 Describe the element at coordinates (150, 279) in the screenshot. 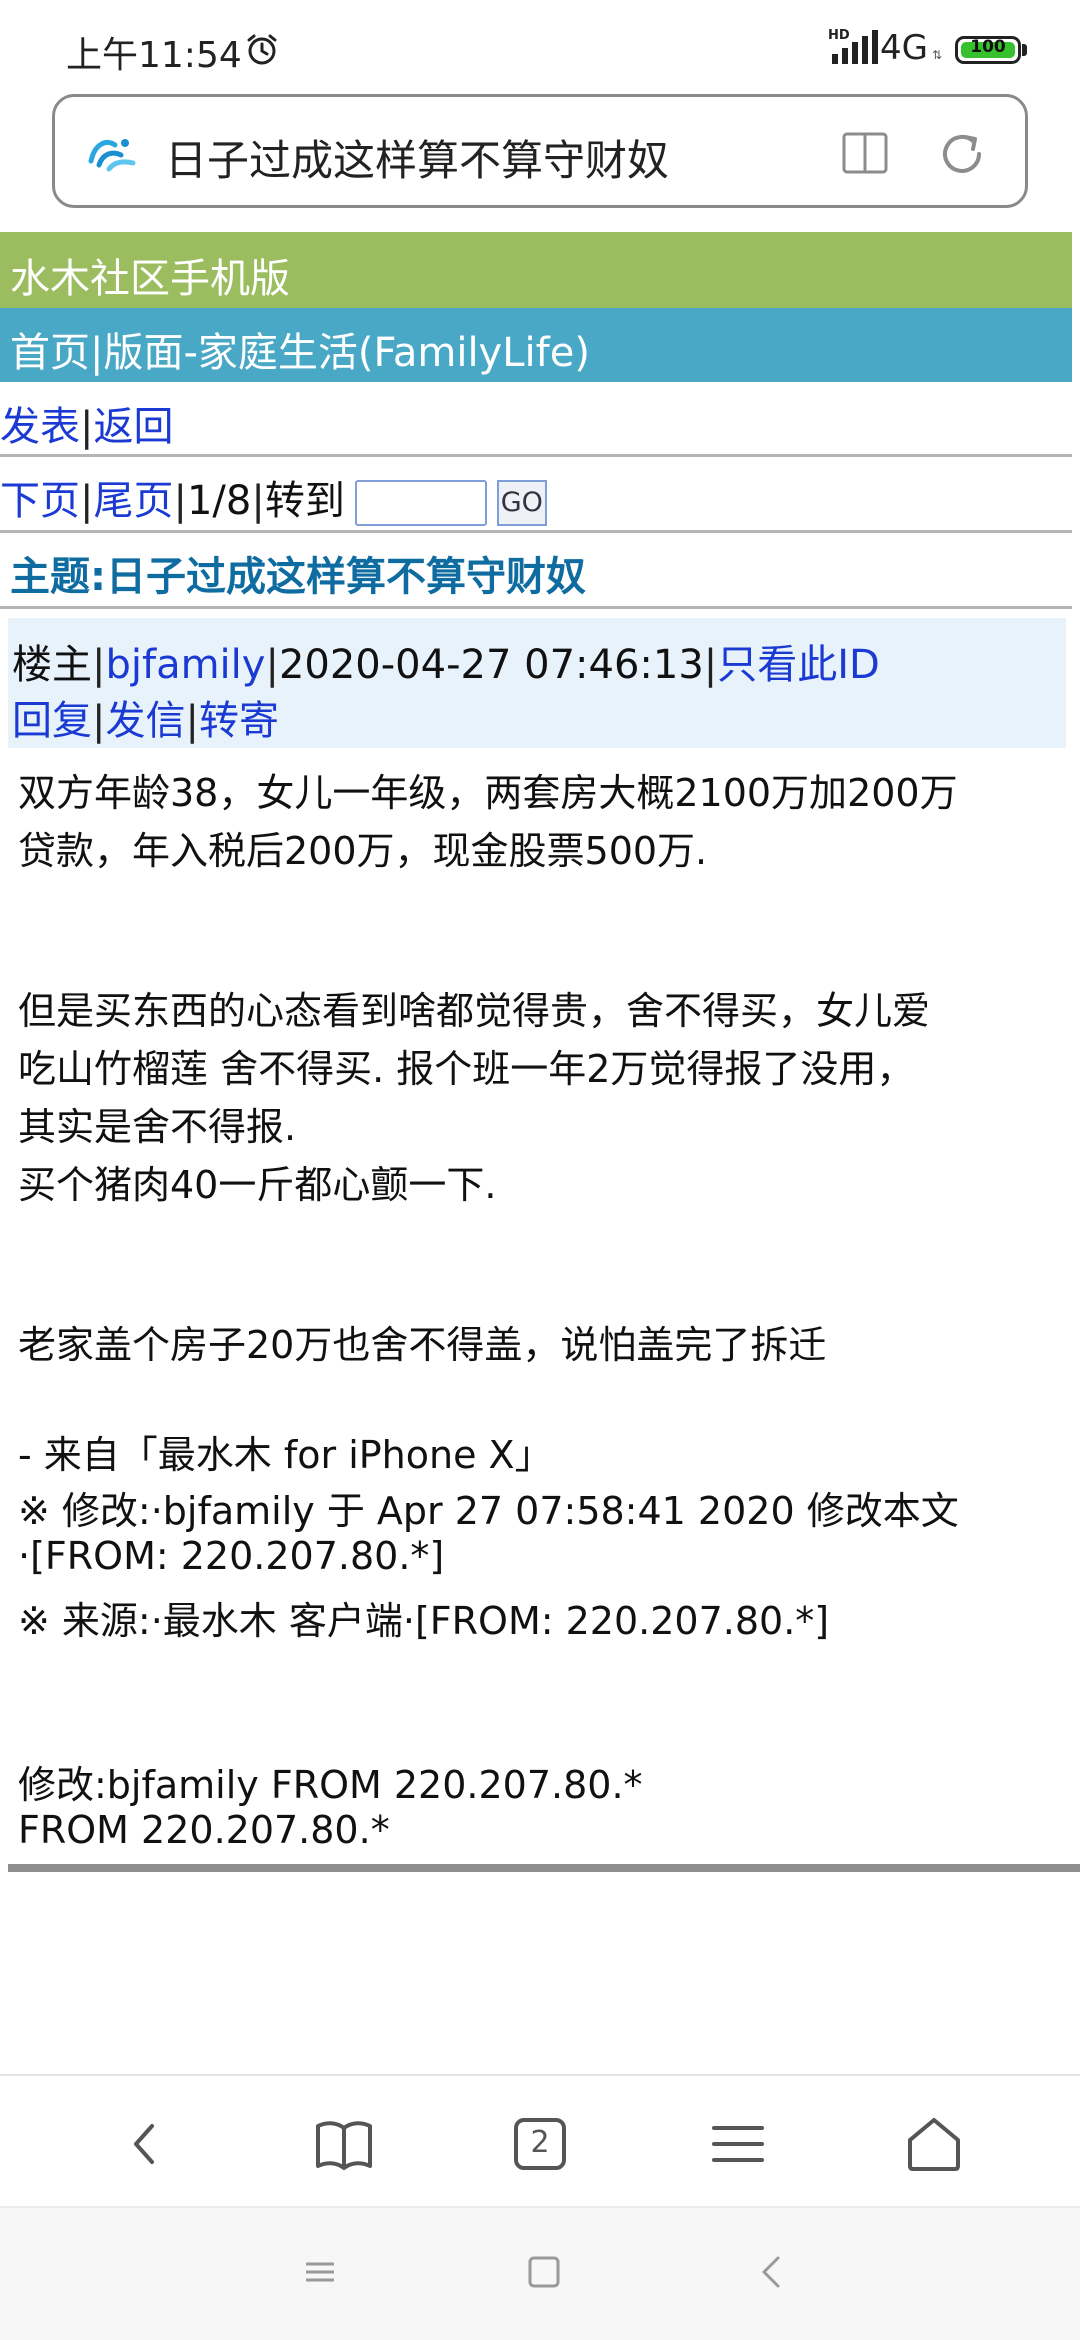

I see `site-title: 水木社区手机版` at that location.